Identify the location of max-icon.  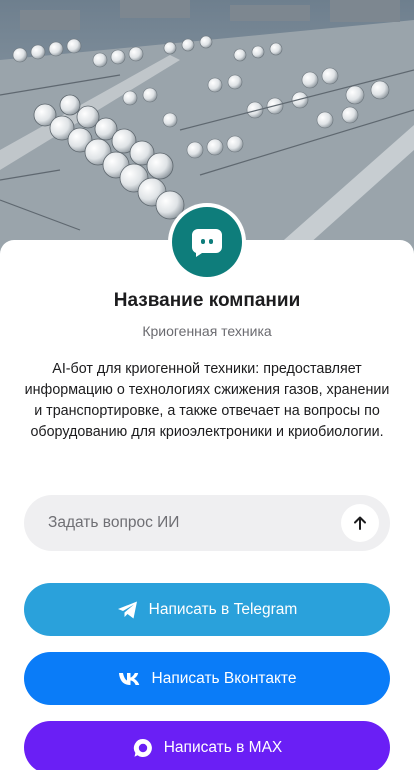
(143, 748).